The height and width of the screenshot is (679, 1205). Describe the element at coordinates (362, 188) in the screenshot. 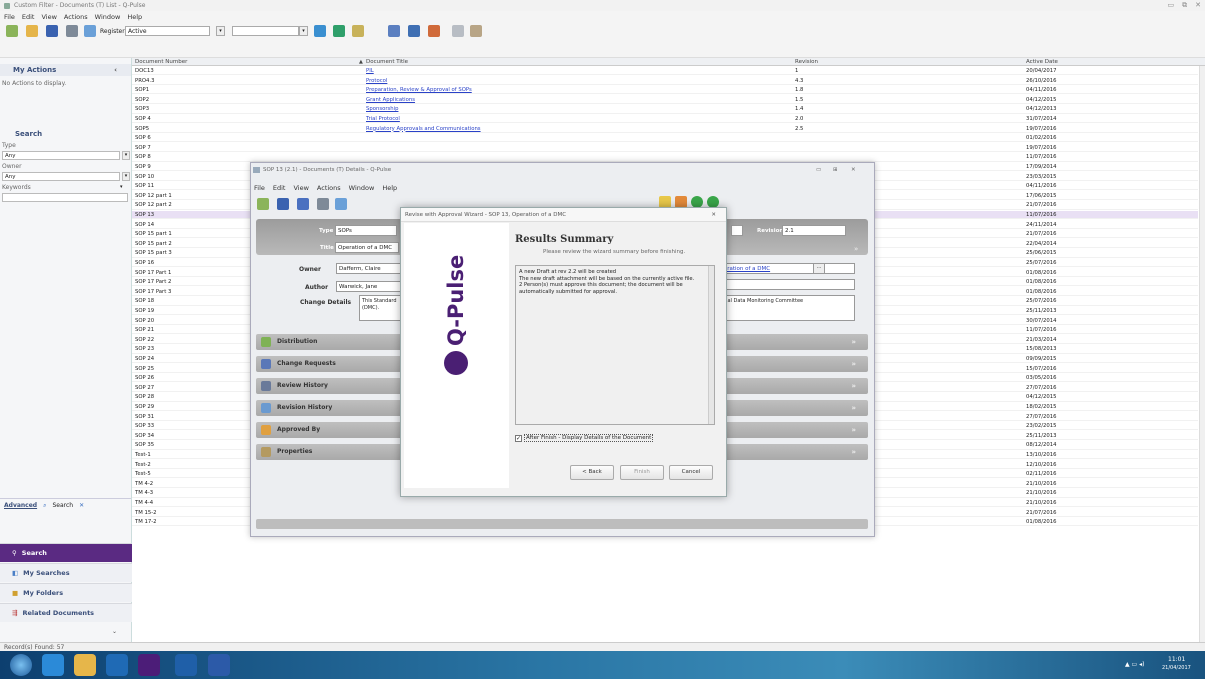

I see `details-menu-window: Window` at that location.